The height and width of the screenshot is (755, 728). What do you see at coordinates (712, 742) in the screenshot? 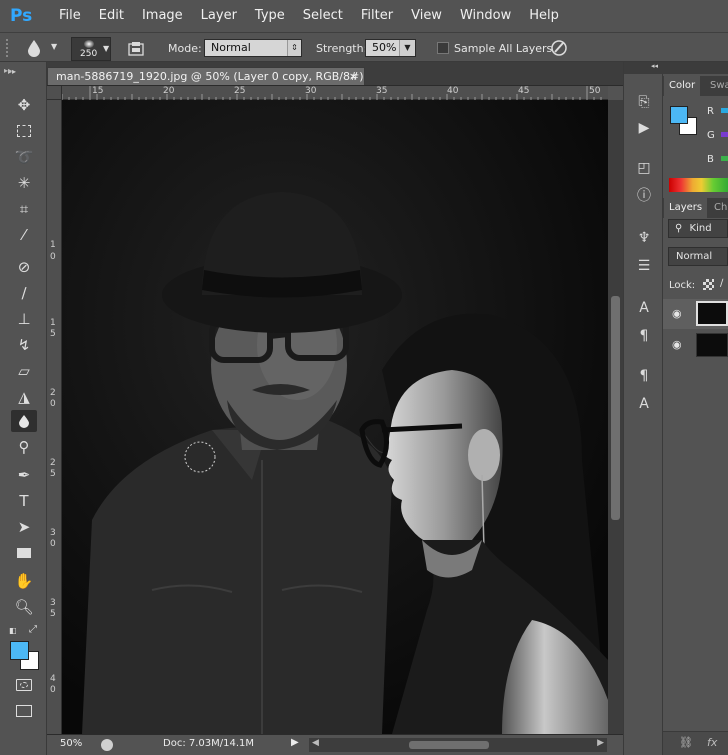
I see `fx-button: fx` at bounding box center [712, 742].